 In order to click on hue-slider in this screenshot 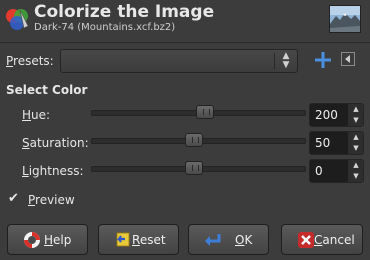, I will do `click(198, 112)`.